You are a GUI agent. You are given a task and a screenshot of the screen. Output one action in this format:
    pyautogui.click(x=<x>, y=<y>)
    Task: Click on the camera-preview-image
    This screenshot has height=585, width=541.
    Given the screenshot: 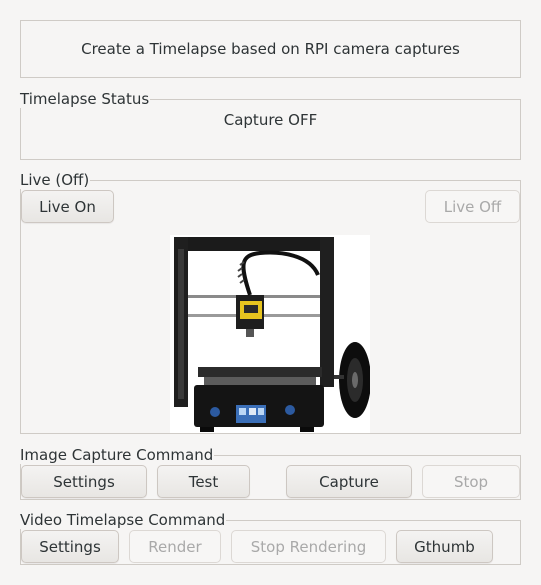 What is the action you would take?
    pyautogui.click(x=270, y=334)
    